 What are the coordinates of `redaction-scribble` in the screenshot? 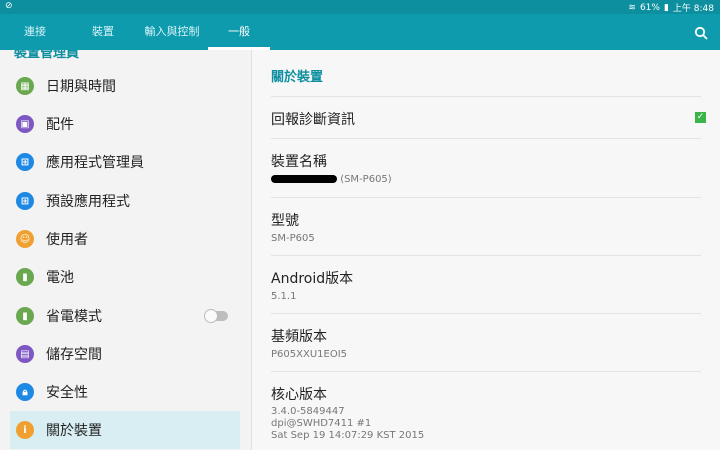 It's located at (304, 179).